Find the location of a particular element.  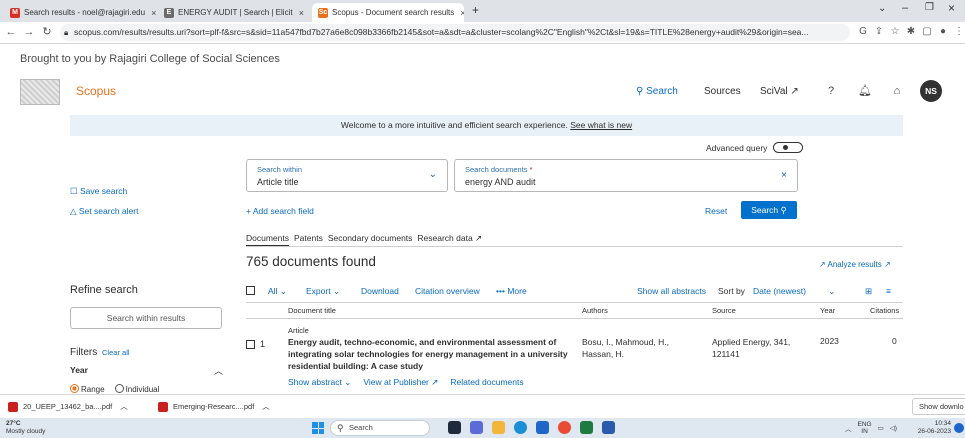

scopus-brand: Scopus is located at coordinates (96, 91).